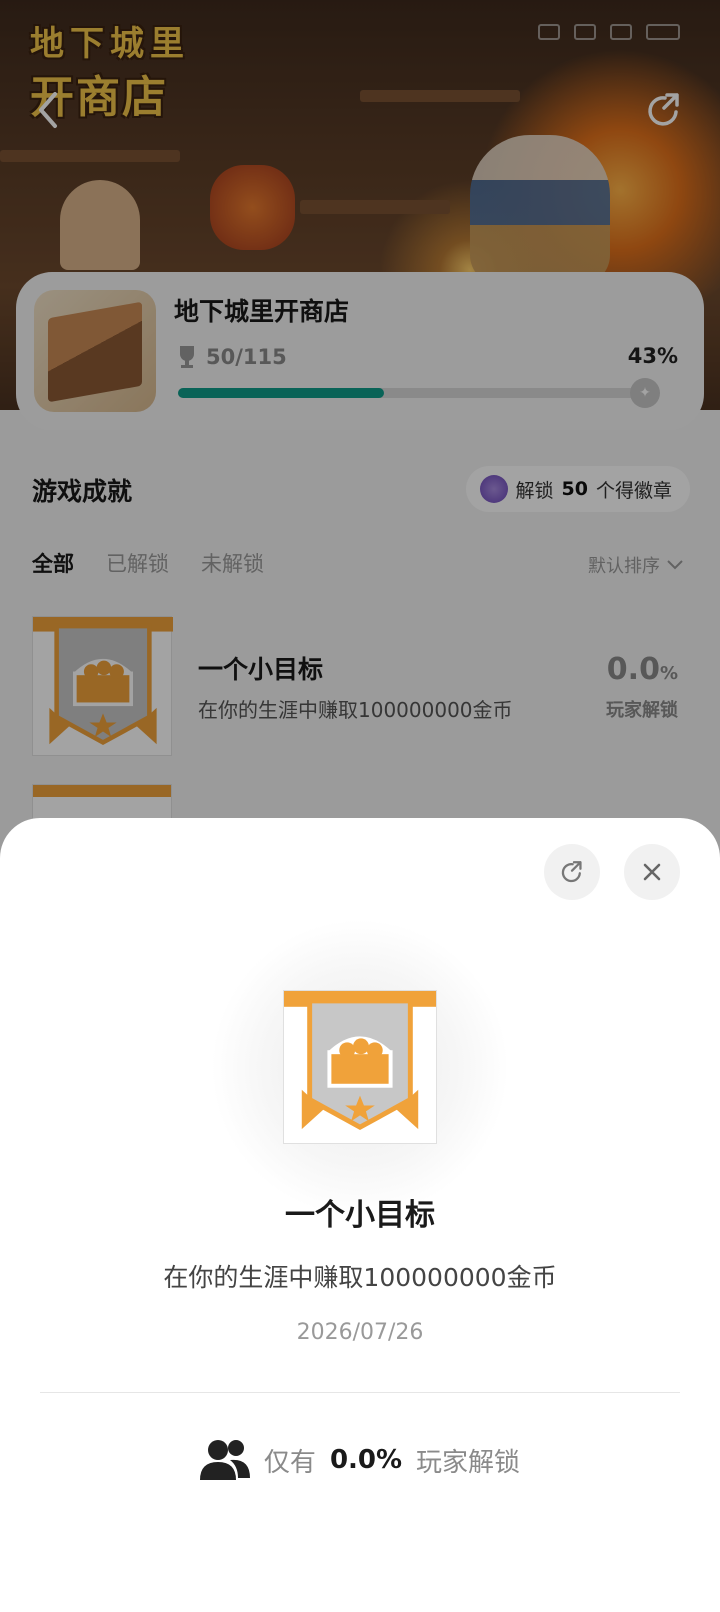  What do you see at coordinates (360, 1332) in the screenshot?
I see `sheet-date: 2026/07/26` at bounding box center [360, 1332].